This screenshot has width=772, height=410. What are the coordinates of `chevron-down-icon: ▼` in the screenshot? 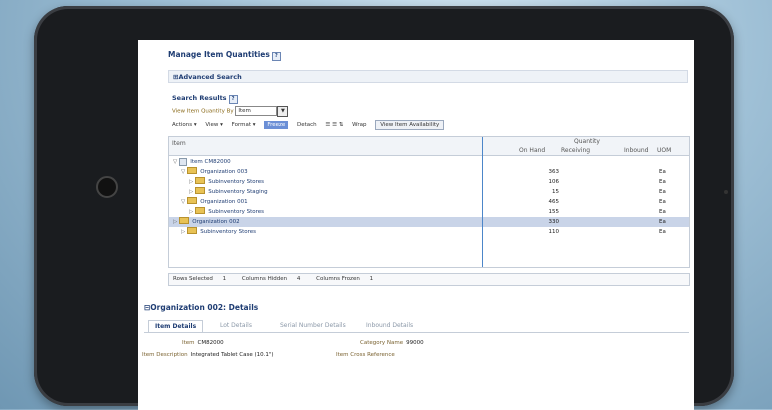 It's located at (283, 111).